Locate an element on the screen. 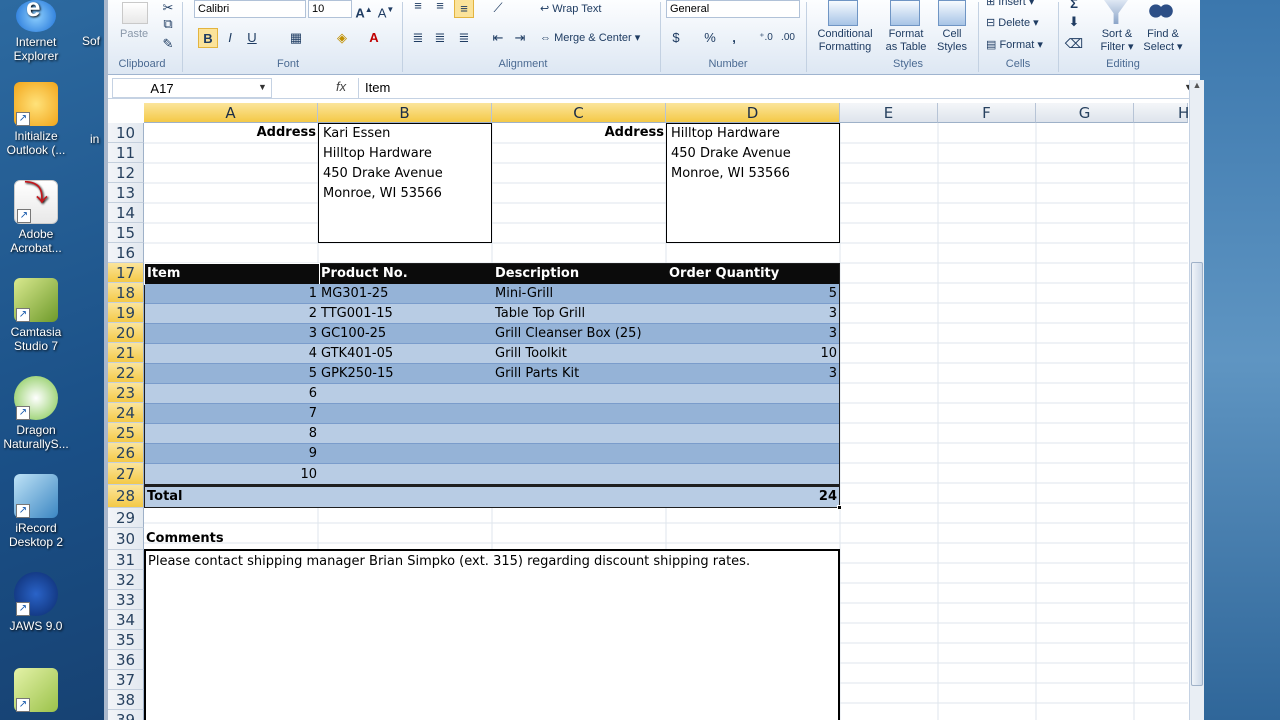  formula-input: Item is located at coordinates (776, 88).